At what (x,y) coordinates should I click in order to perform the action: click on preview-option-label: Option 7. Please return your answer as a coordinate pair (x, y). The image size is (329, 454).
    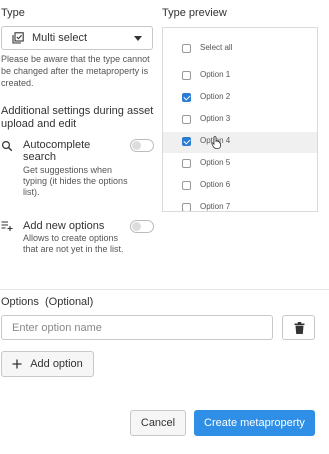
    Looking at the image, I should click on (215, 206).